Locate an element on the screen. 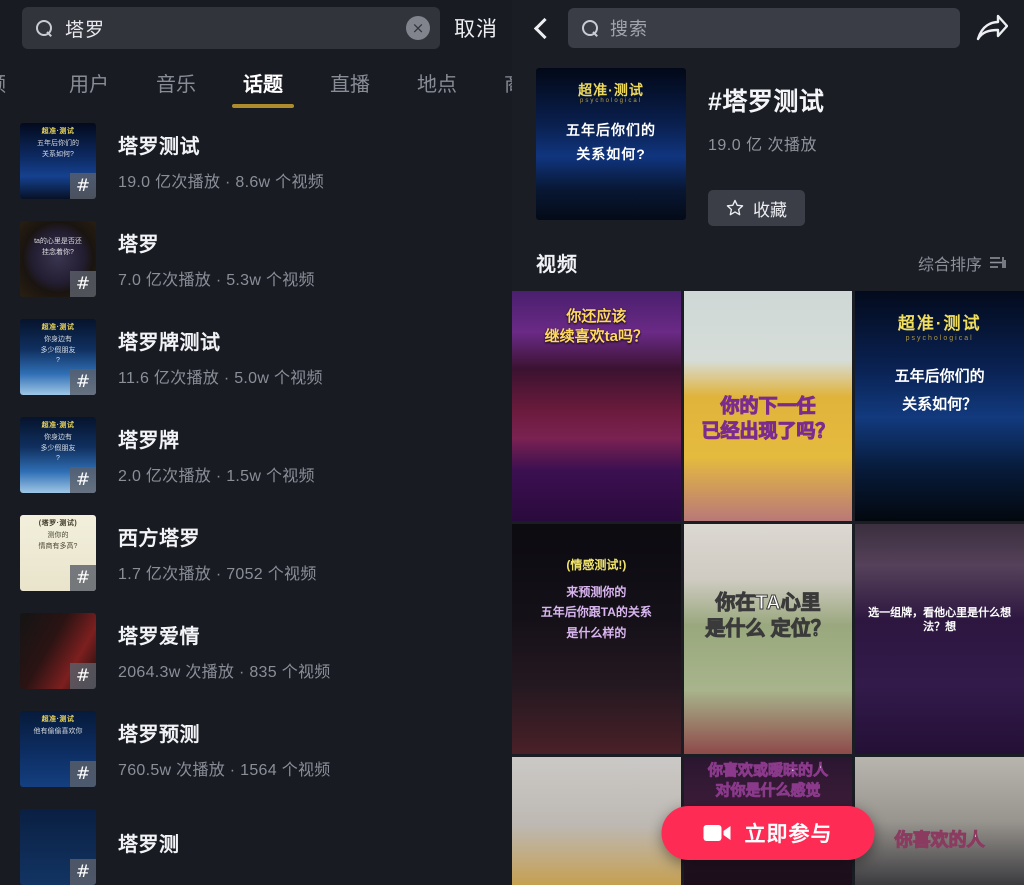  video-thumbnail: 超准·测试 psychological 五年后你们的 关系如何？ is located at coordinates (939, 406).